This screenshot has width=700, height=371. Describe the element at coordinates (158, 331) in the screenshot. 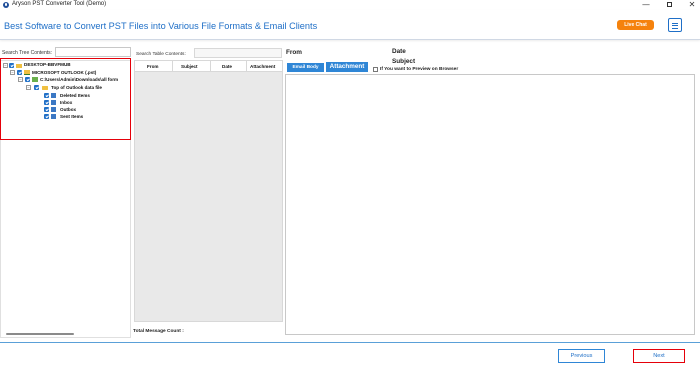

I see `total-message-count: Total Message Count :` at that location.